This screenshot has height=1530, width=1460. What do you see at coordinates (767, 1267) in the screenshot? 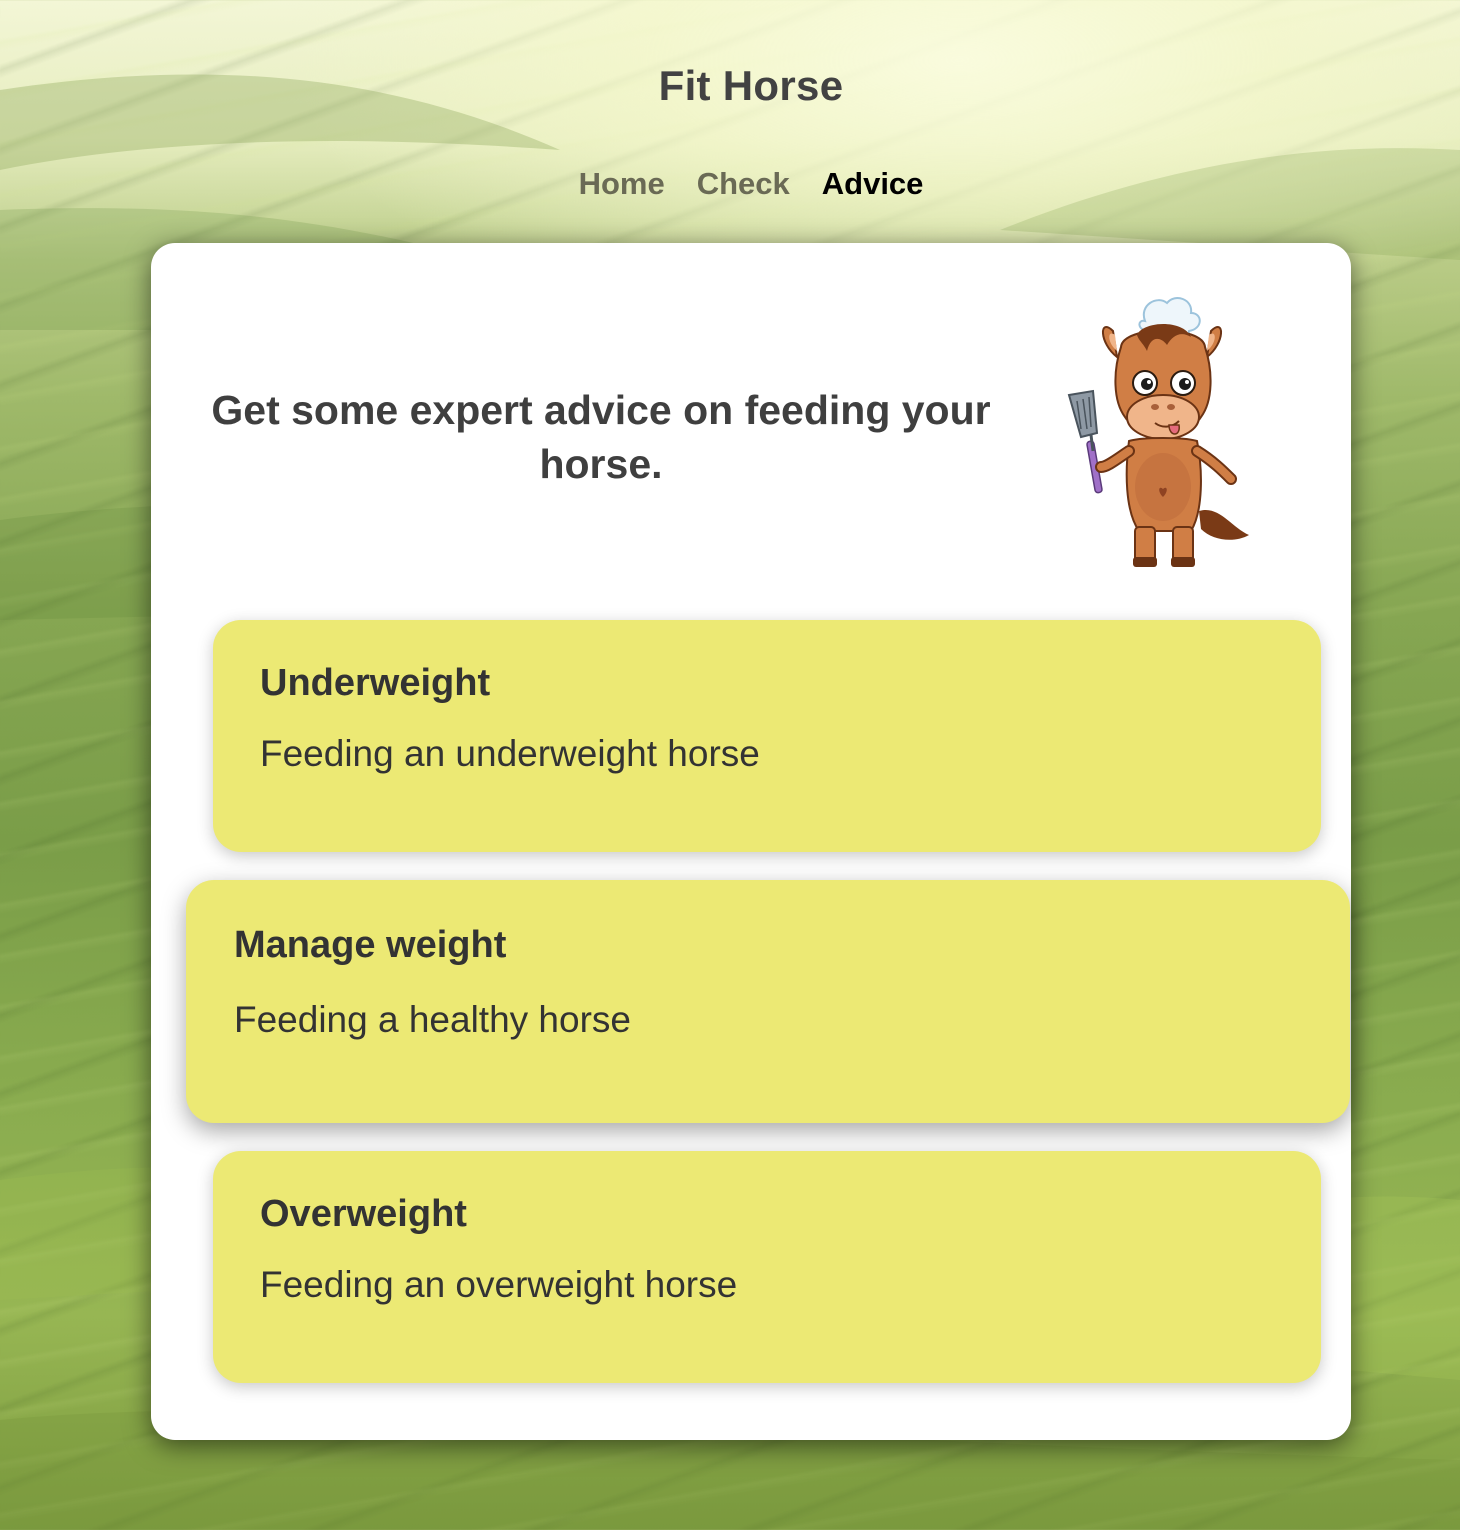
I see `option-overweight: Overweight Feeding an overweight horse` at bounding box center [767, 1267].